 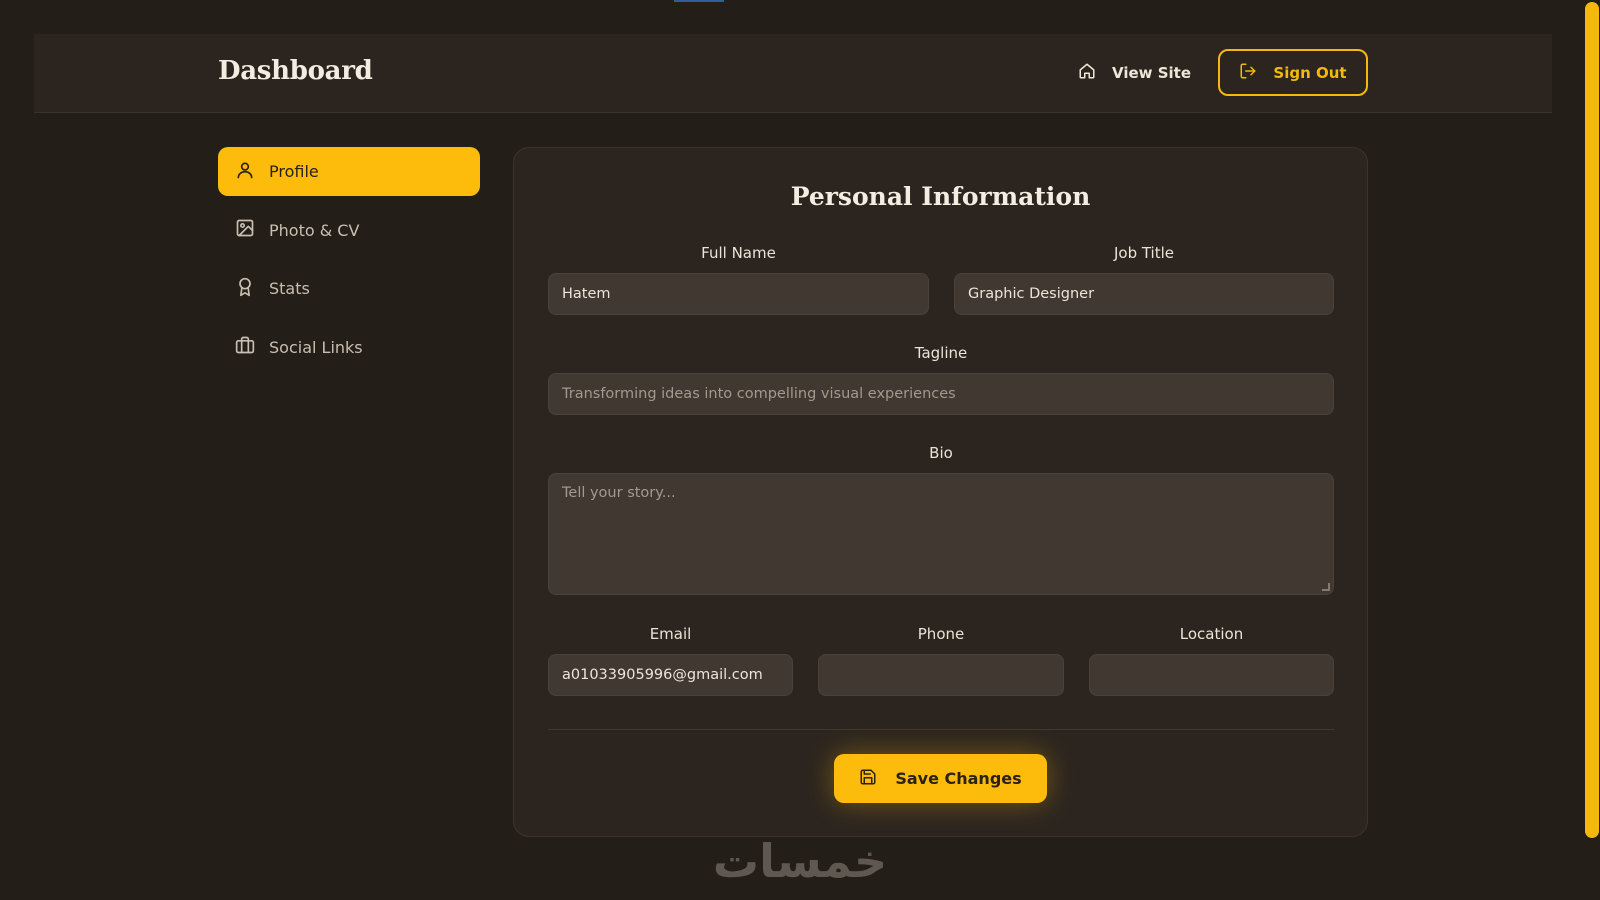 What do you see at coordinates (670, 675) in the screenshot?
I see `email-field: a01033905996@gmail.com` at bounding box center [670, 675].